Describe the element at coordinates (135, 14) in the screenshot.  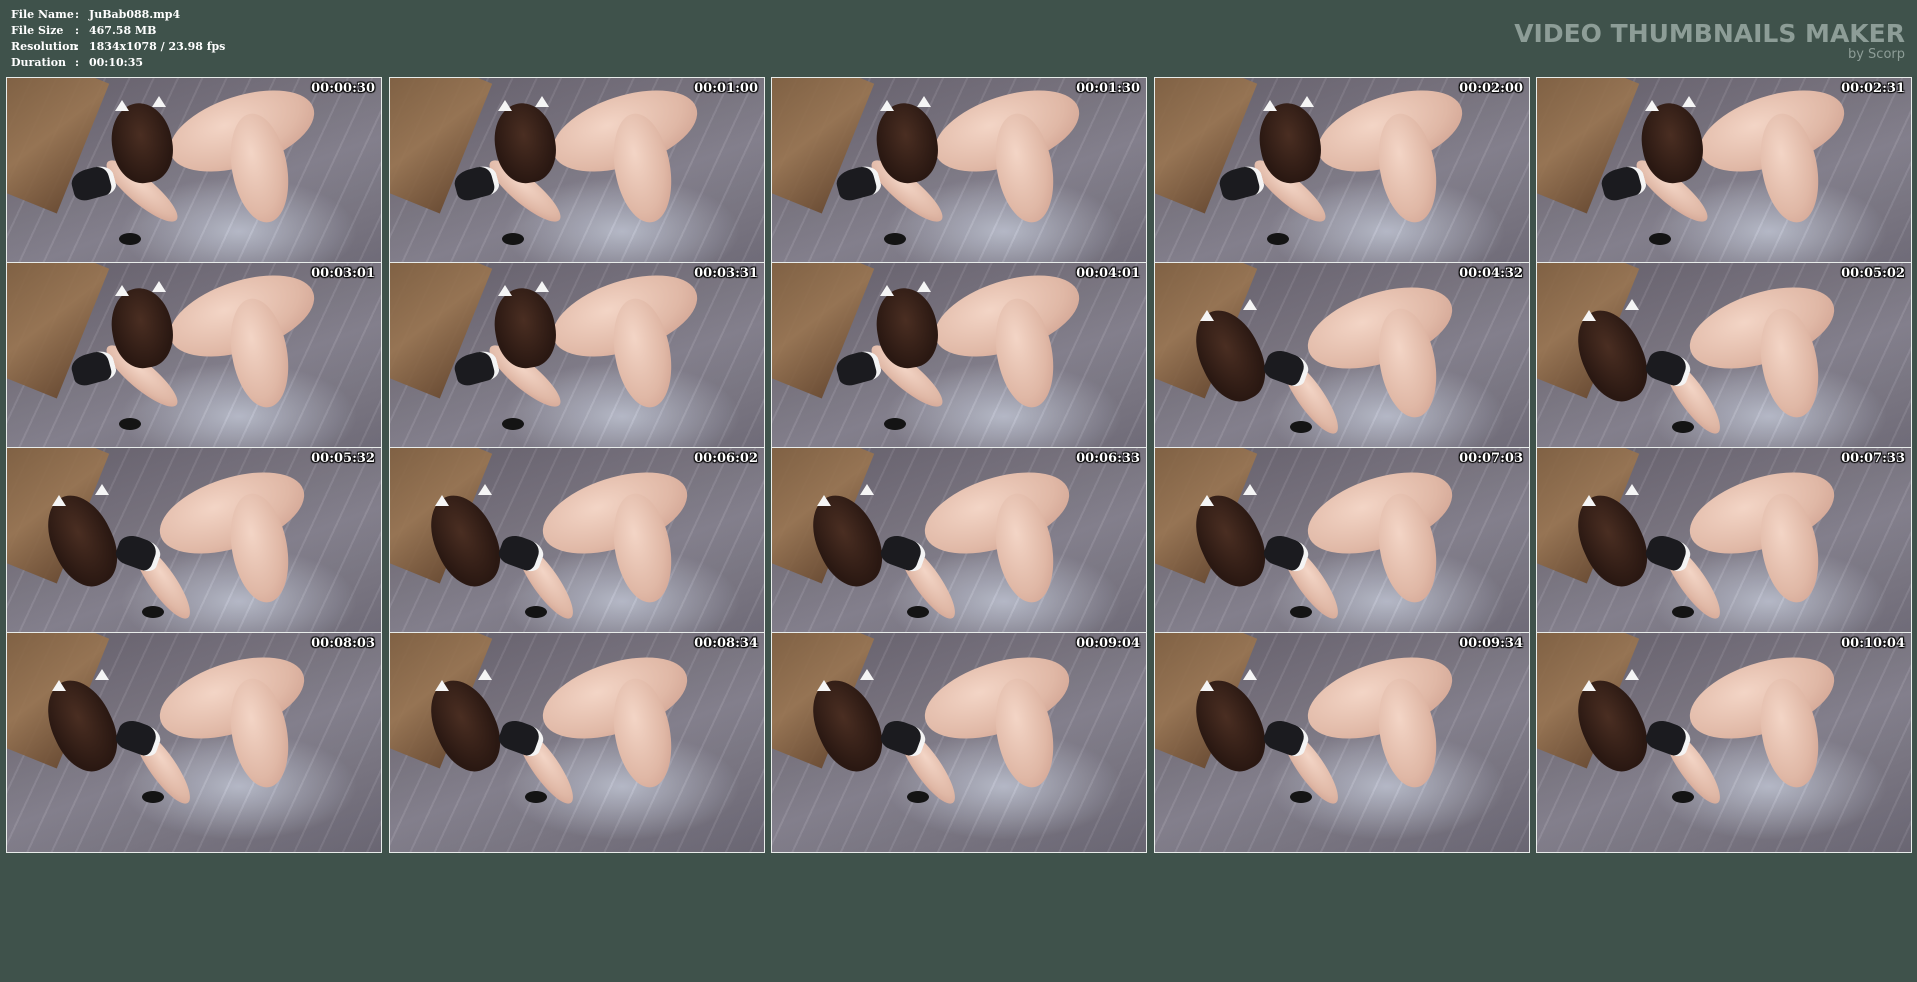
I see `file-name-value: JuBab088.mp4` at that location.